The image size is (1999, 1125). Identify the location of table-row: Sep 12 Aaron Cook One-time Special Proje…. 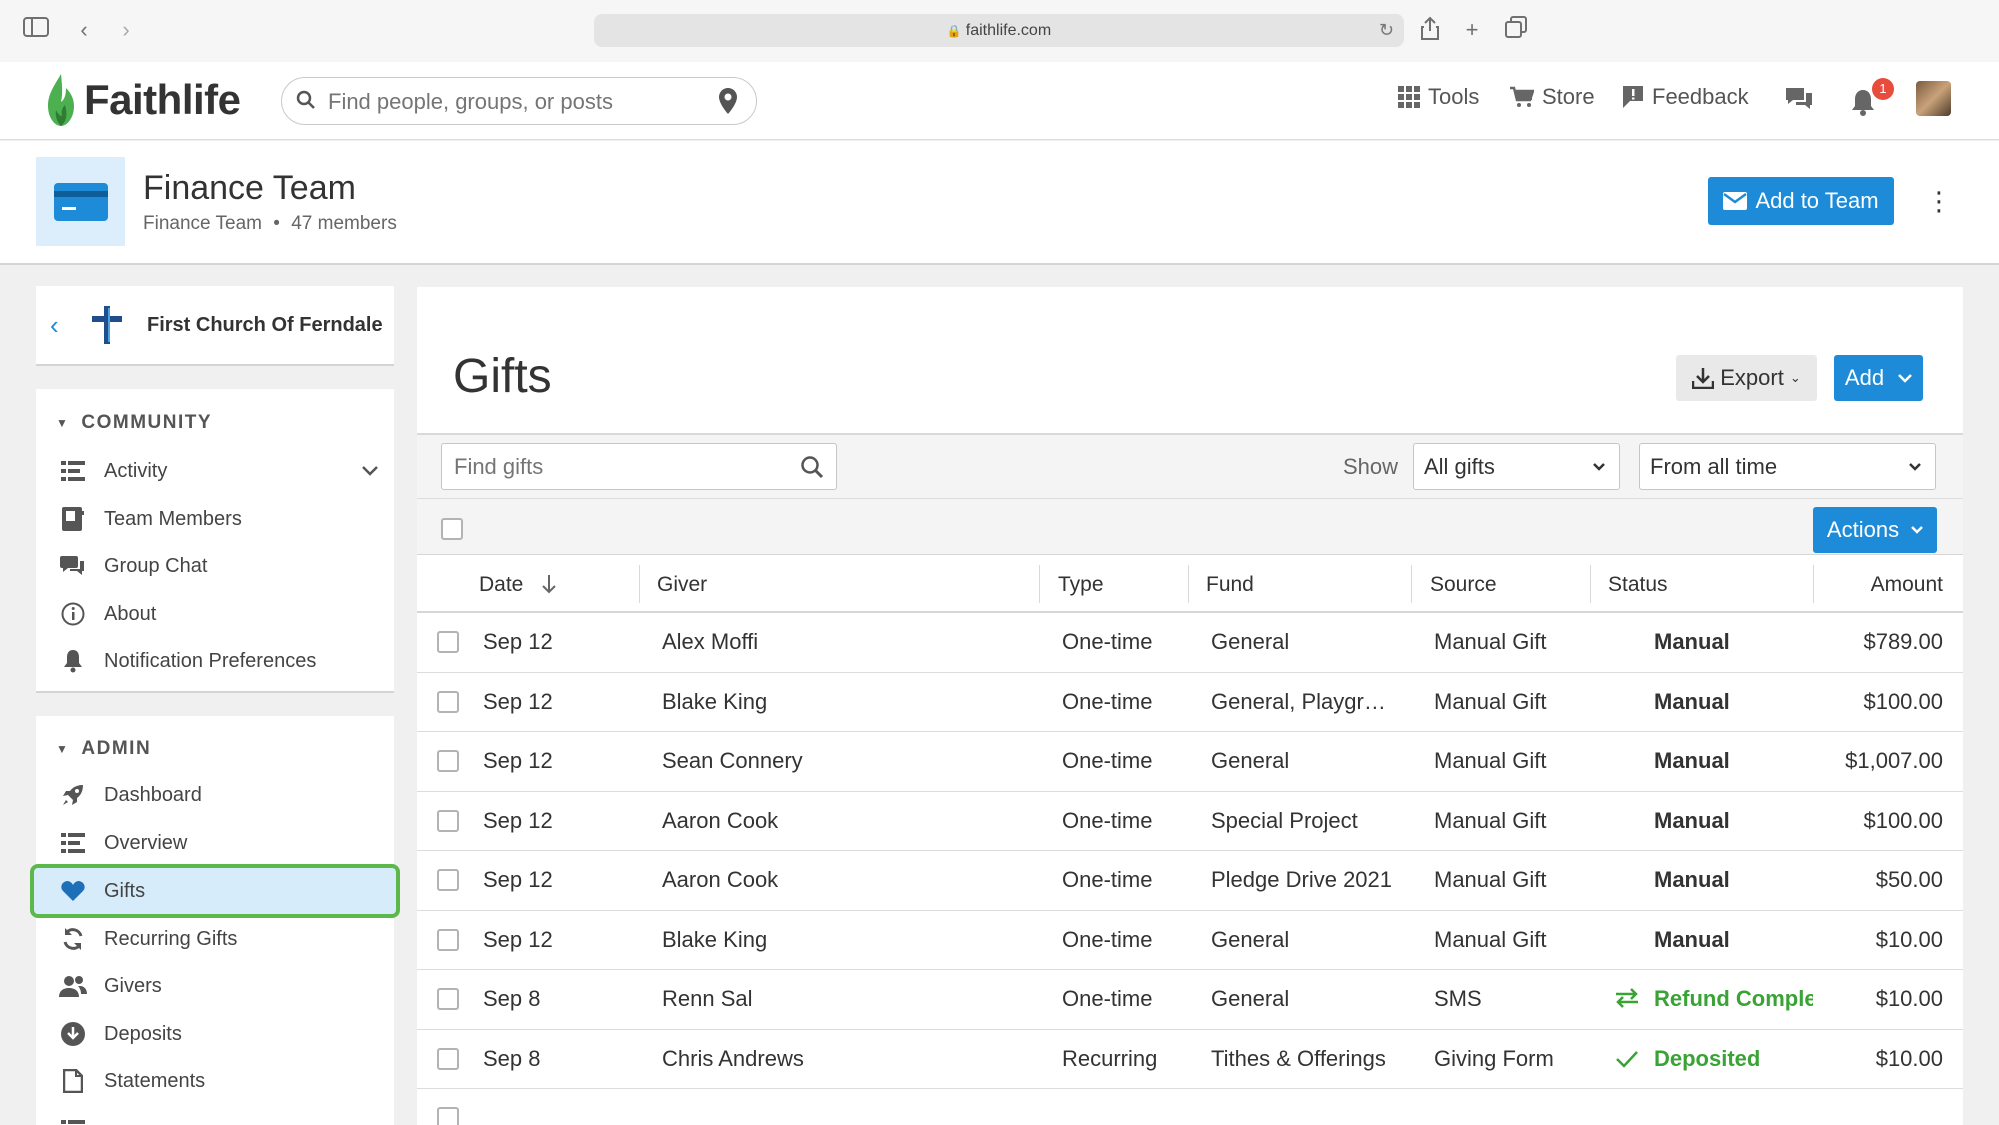
(1190, 821).